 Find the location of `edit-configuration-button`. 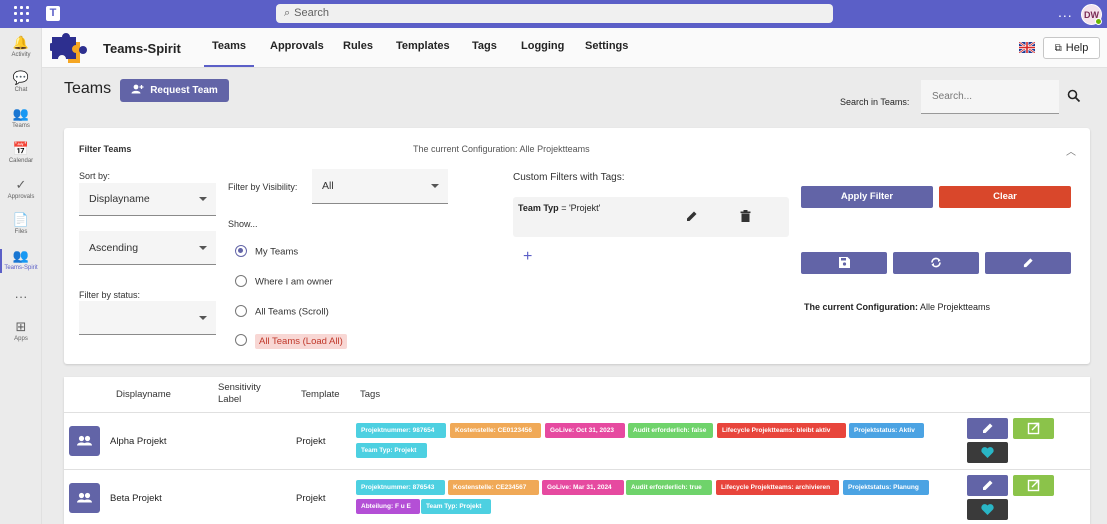

edit-configuration-button is located at coordinates (1028, 263).